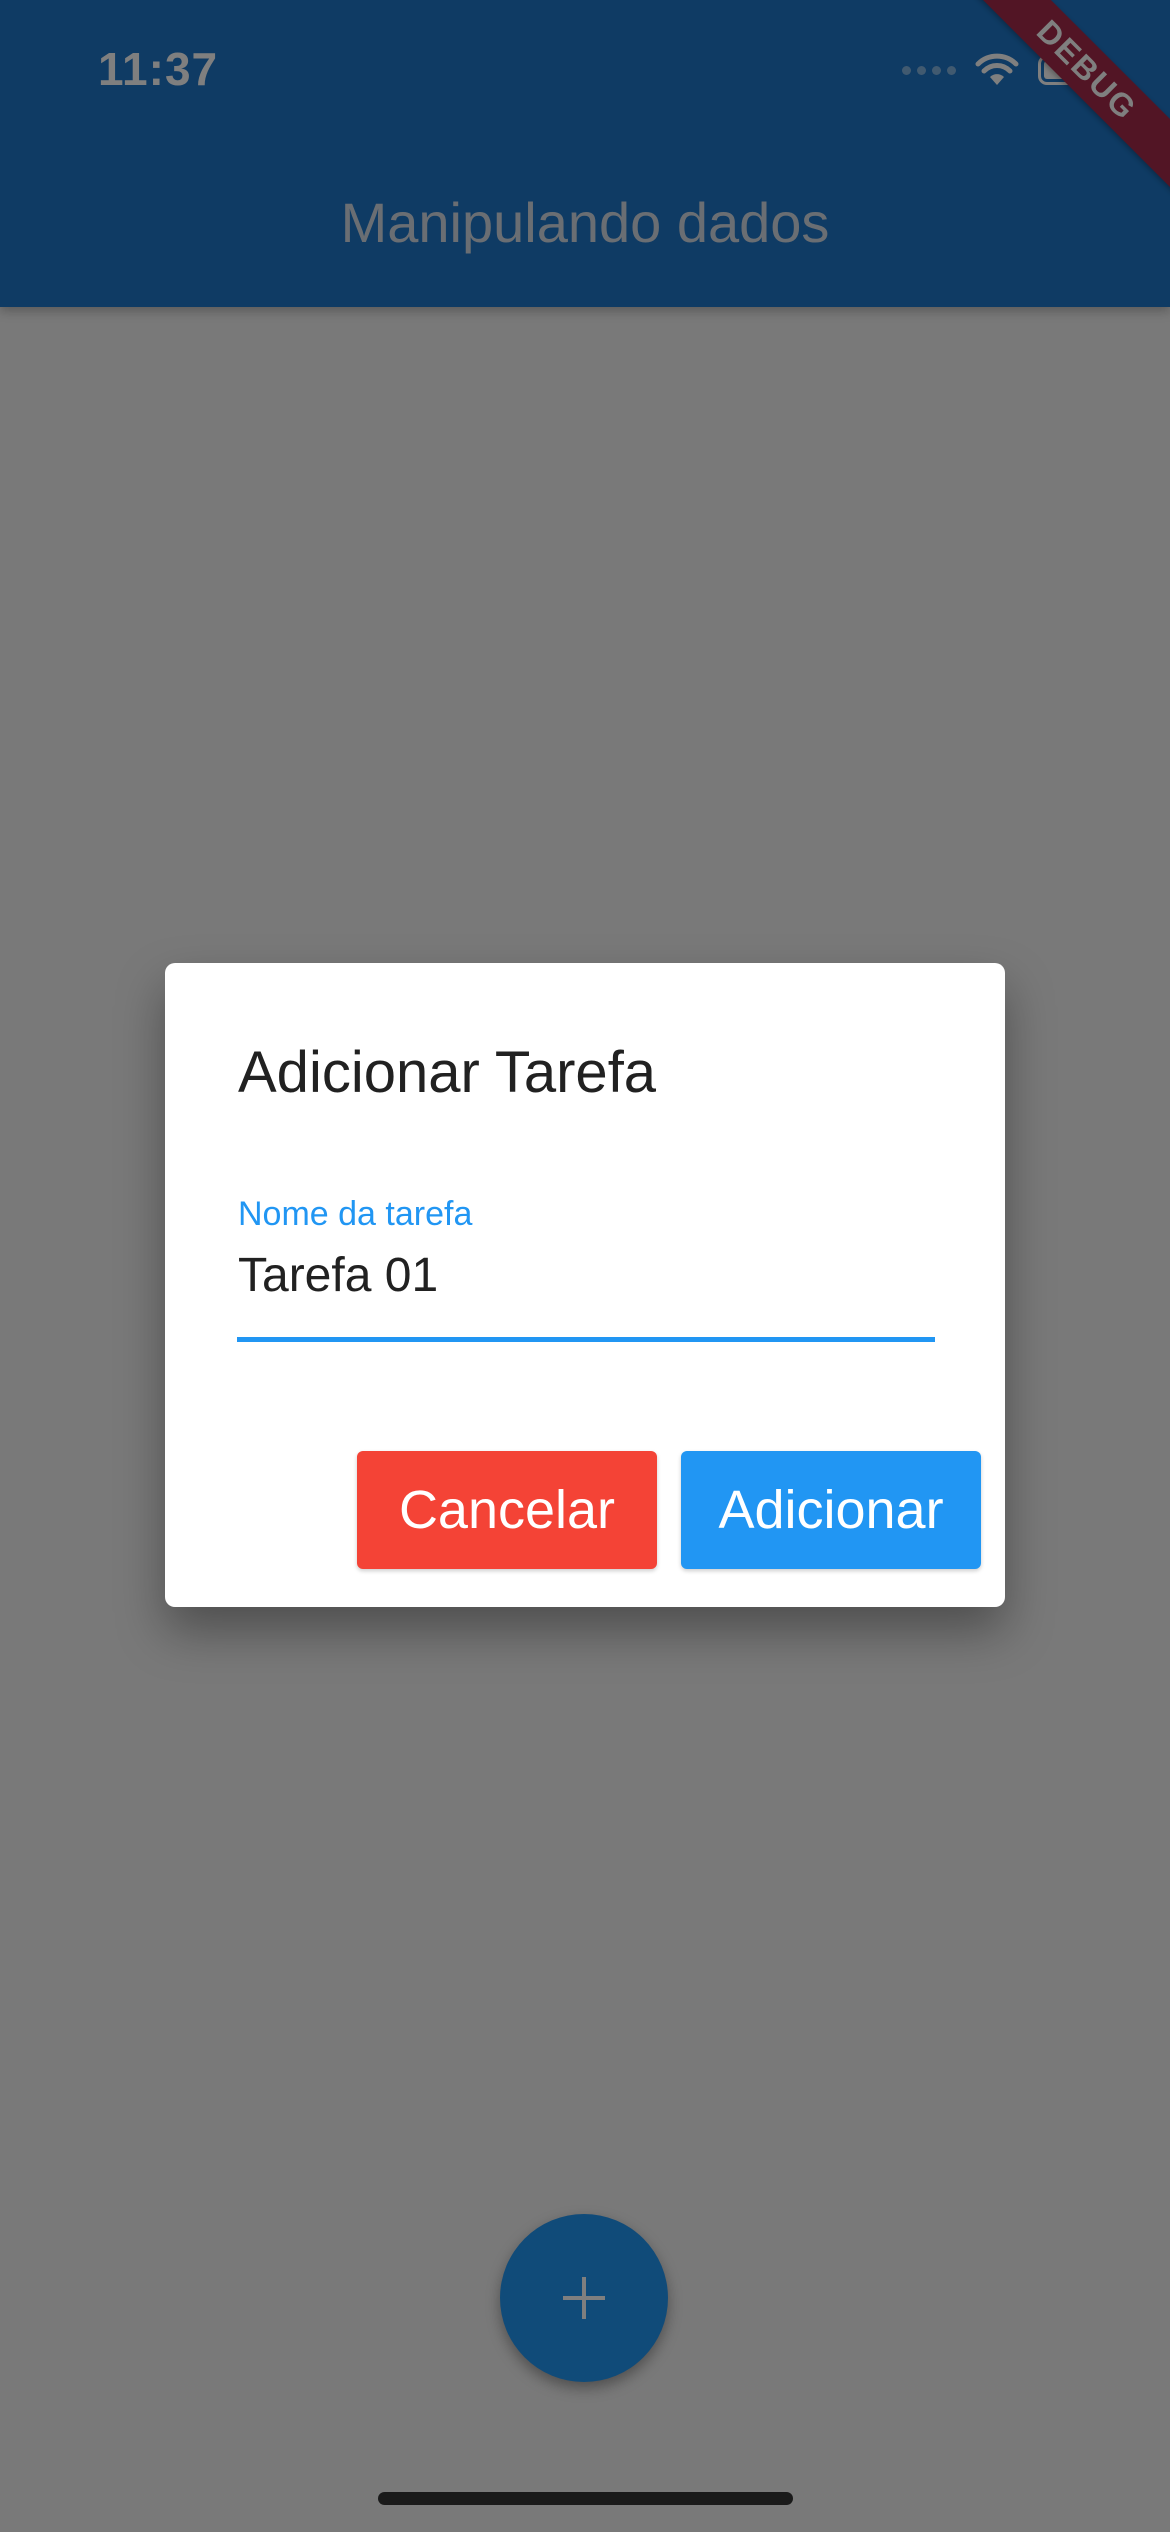  I want to click on dialog-title: Adicionar Tarefa, so click(447, 1072).